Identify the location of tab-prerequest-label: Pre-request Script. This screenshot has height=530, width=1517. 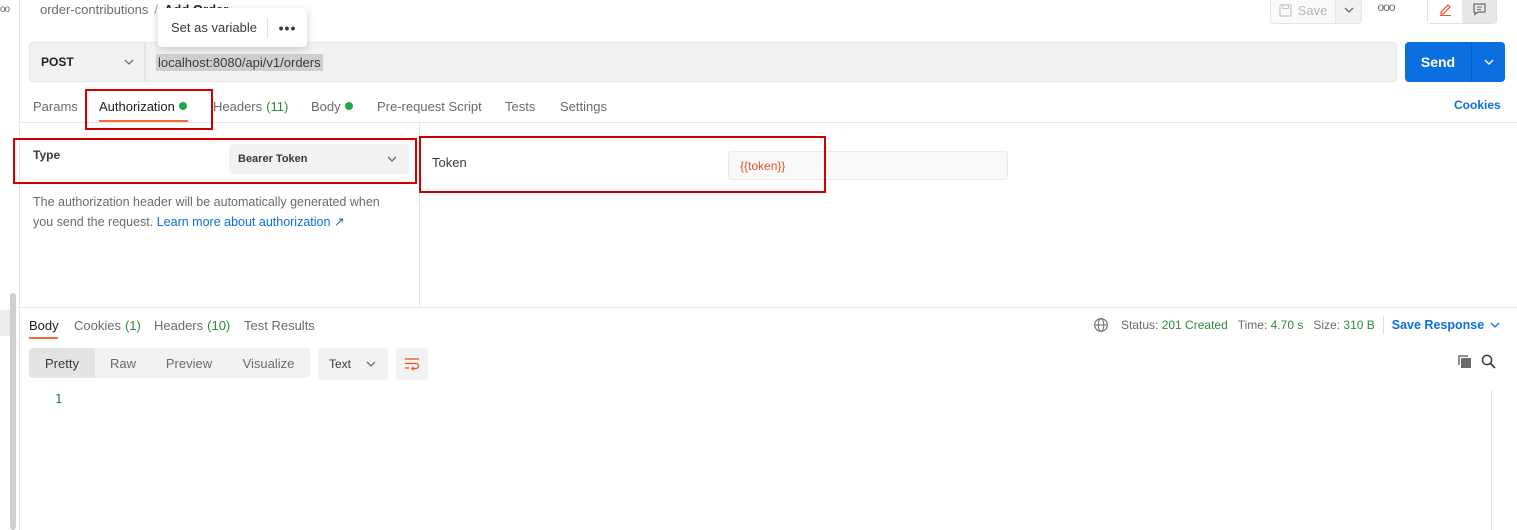
(429, 106).